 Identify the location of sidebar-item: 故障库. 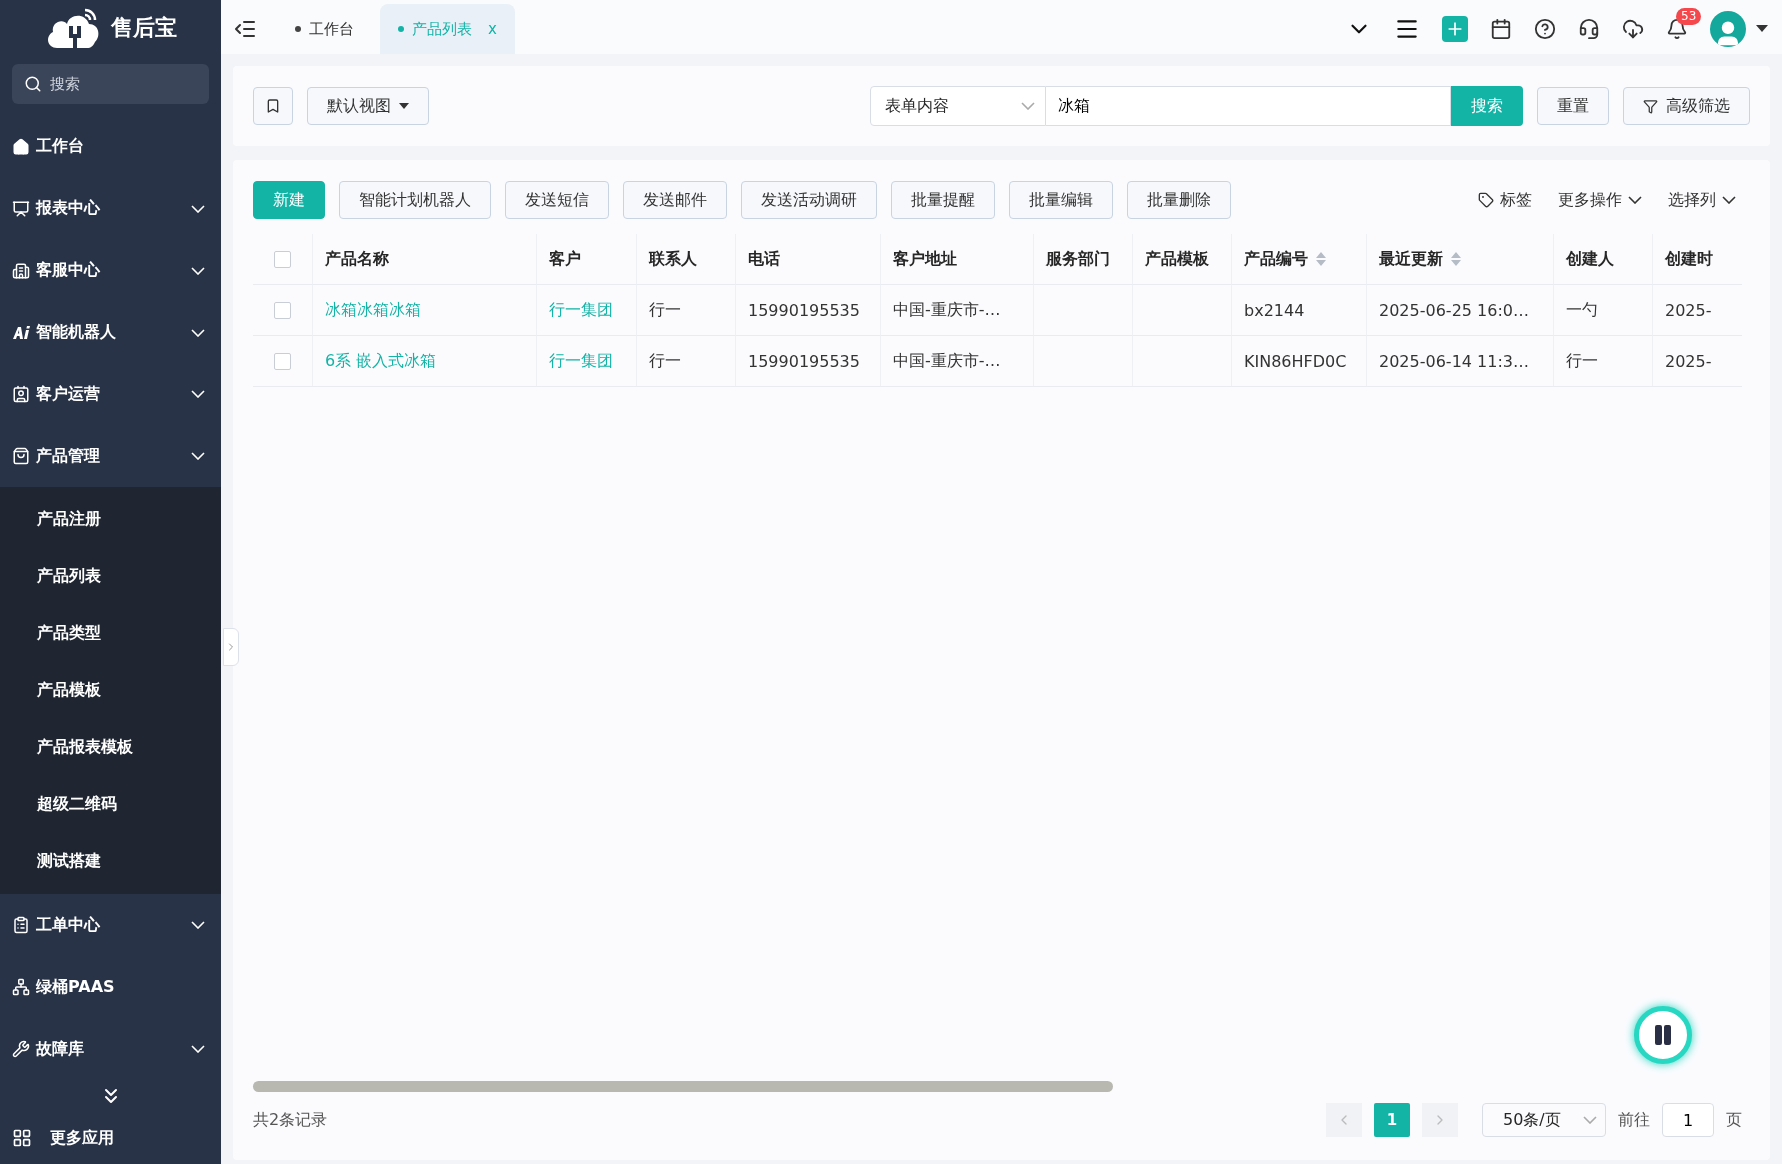
(110, 1049).